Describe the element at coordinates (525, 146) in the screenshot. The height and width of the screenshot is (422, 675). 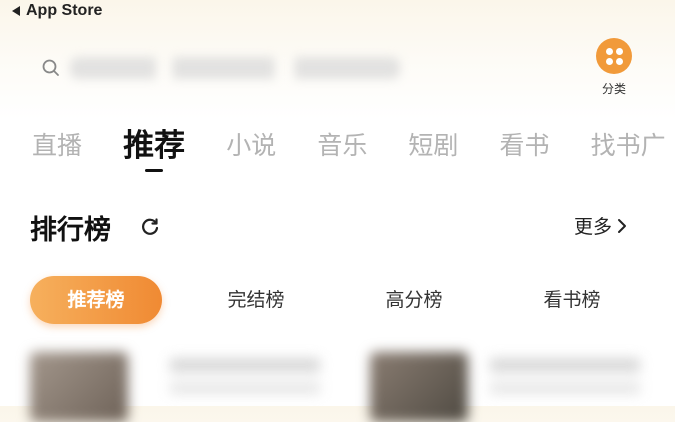
I see `tab-read-books: 看书` at that location.